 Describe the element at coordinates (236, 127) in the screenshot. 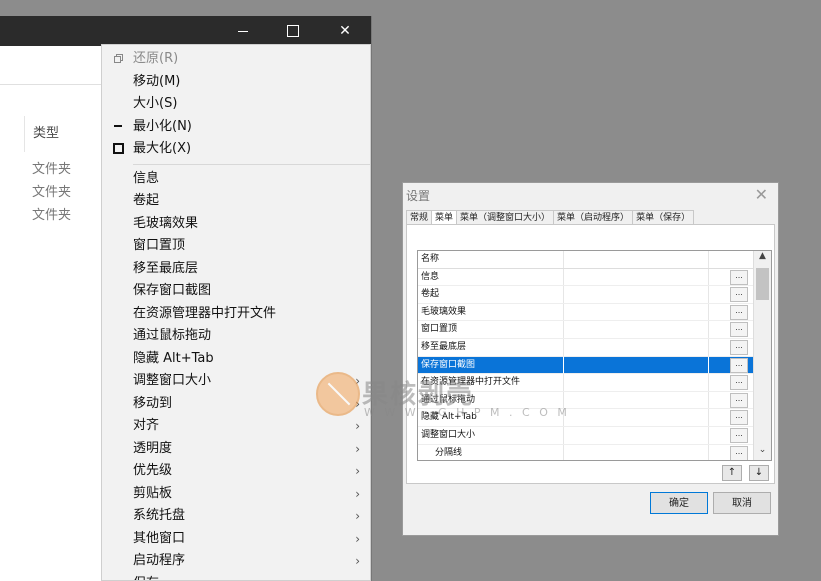

I see `menu-item-minimize: 最小化(N)` at that location.